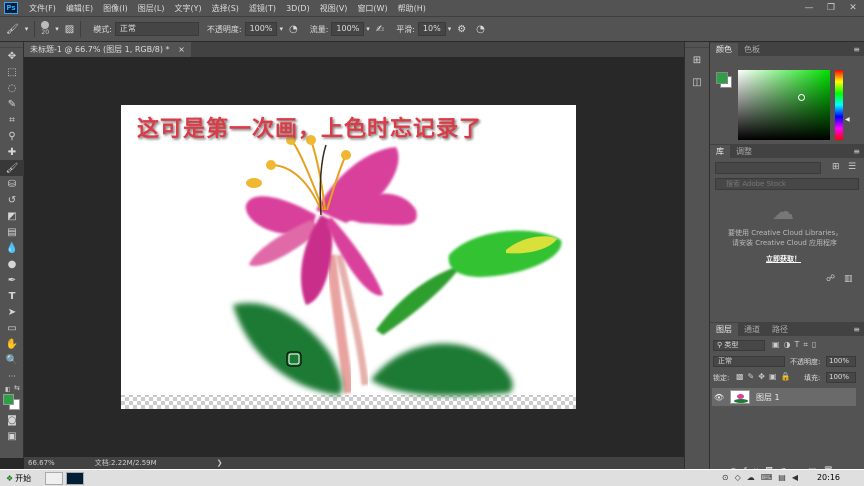 This screenshot has height=486, width=864. I want to click on document-tab: 未标题-1 @ 66.7% (图层 1, RGB/8) * ×, so click(107, 49).